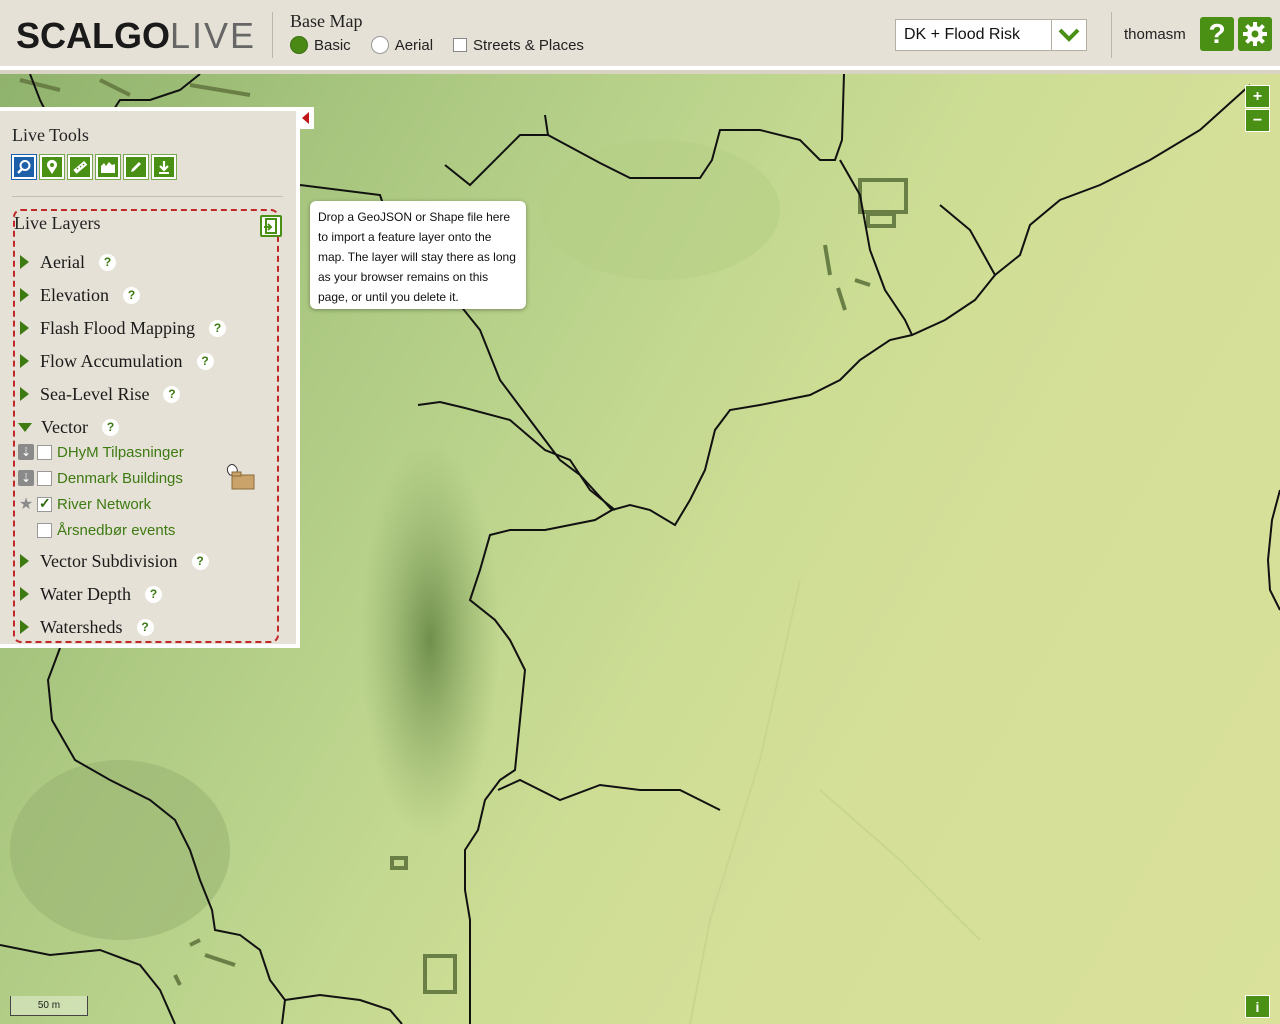  I want to click on layer-group-vector: Vector?, so click(68, 427).